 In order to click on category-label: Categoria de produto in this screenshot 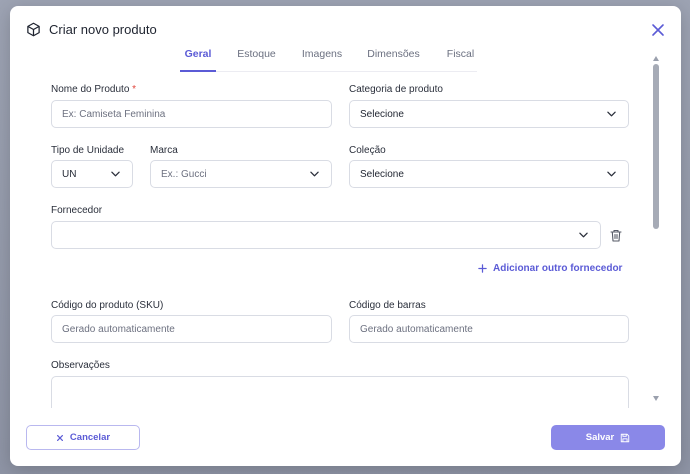, I will do `click(396, 89)`.